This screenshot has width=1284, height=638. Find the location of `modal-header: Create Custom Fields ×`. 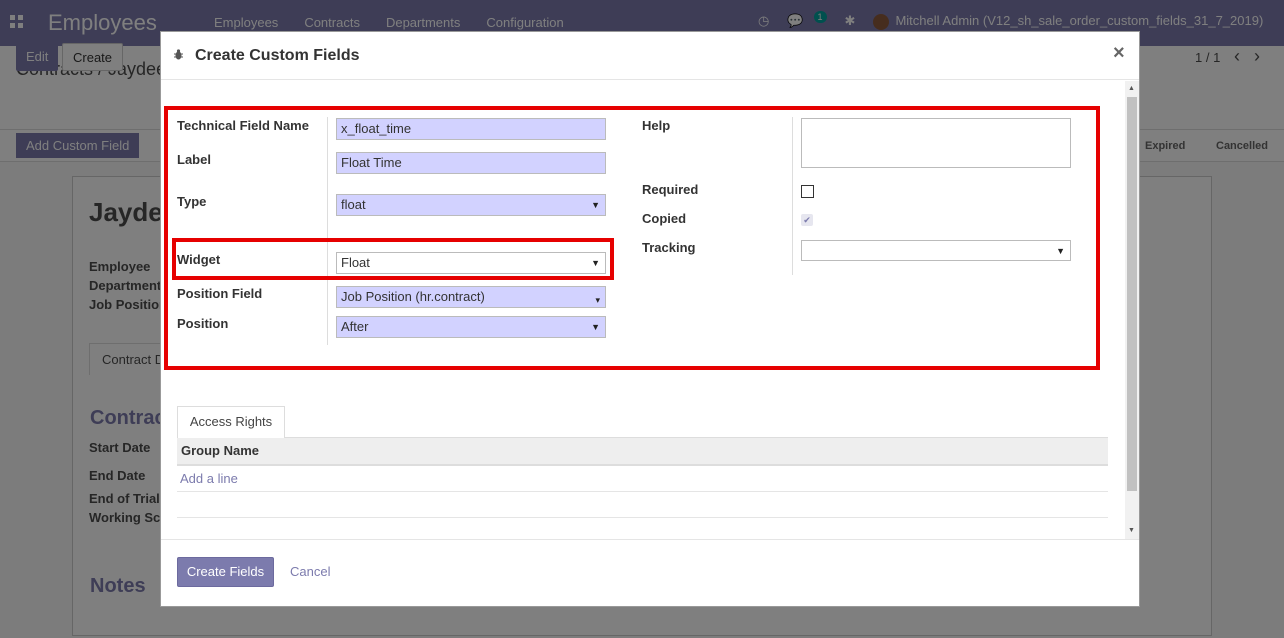

modal-header: Create Custom Fields × is located at coordinates (650, 56).